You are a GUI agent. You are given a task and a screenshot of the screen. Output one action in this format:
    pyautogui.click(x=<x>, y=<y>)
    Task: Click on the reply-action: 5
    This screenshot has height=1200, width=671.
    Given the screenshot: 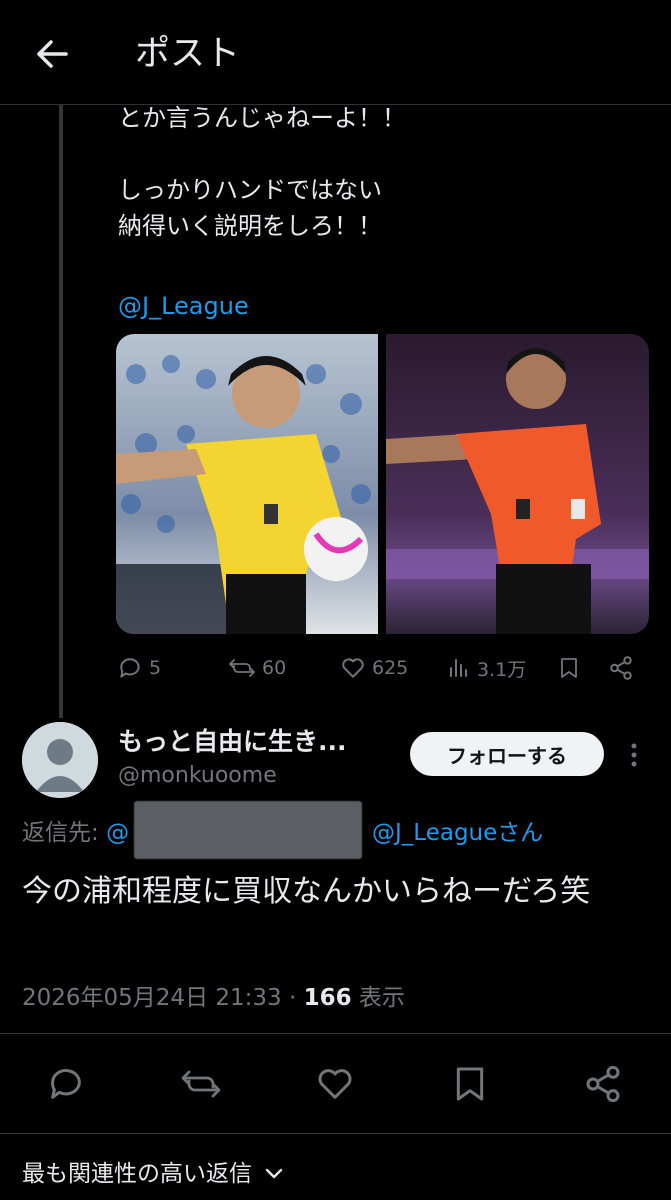 What is the action you would take?
    pyautogui.click(x=139, y=668)
    